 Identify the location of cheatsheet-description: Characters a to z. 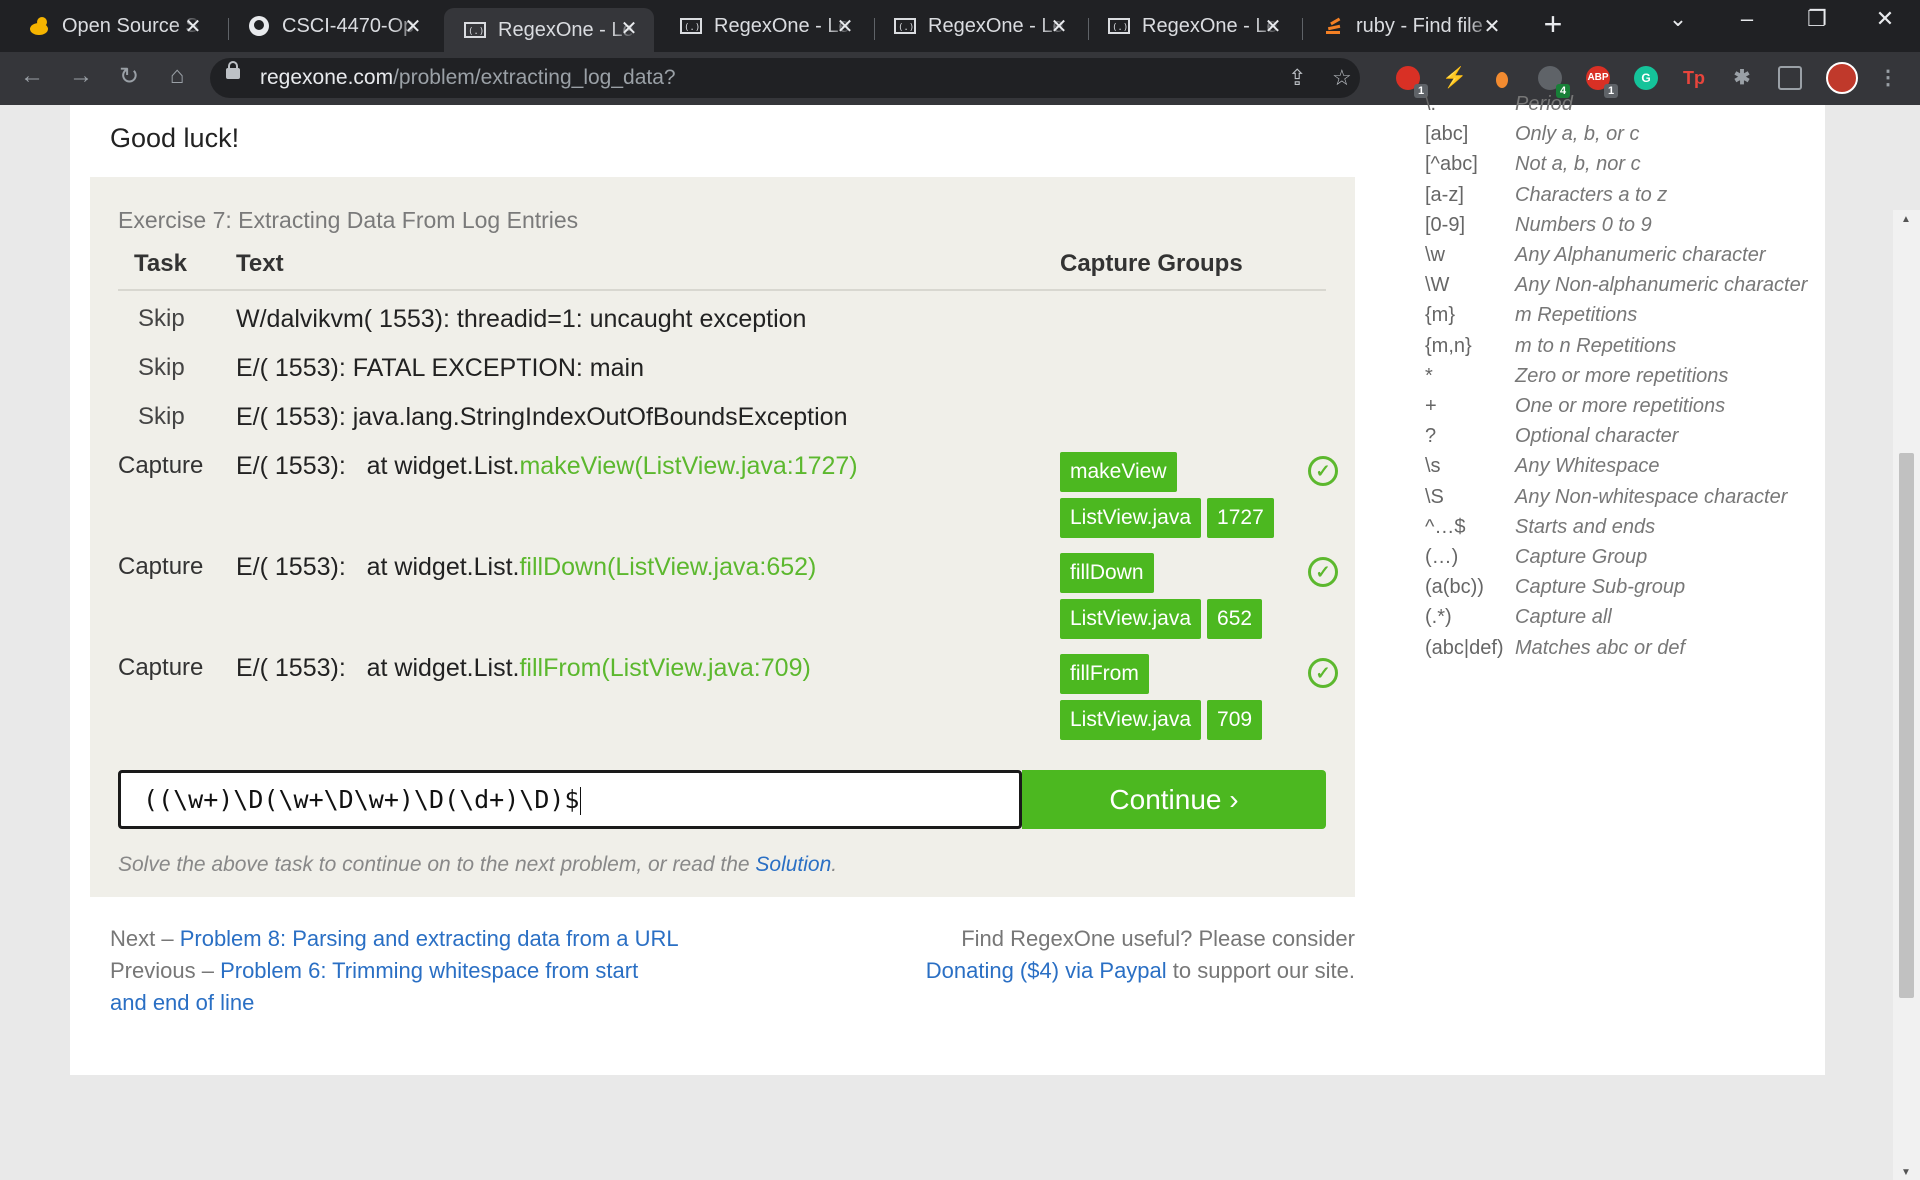
(1591, 194).